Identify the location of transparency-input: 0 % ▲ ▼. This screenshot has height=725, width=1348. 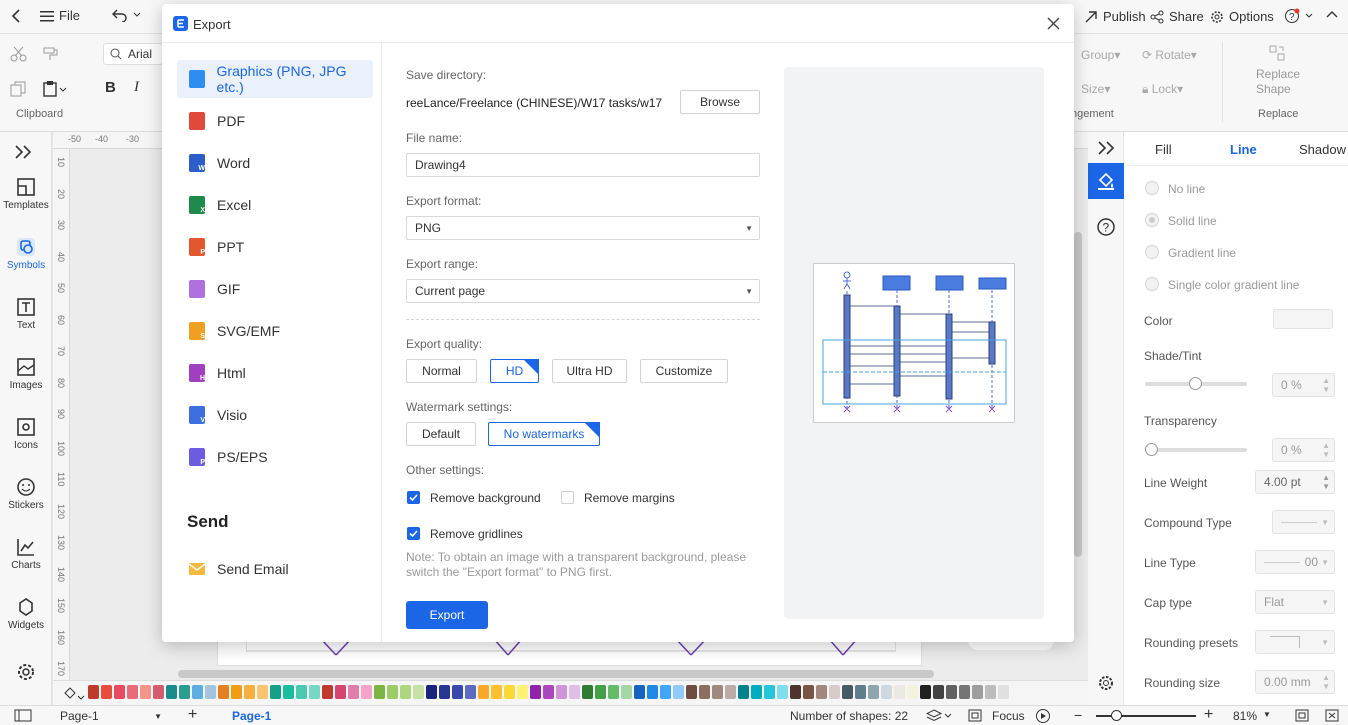
(1303, 450).